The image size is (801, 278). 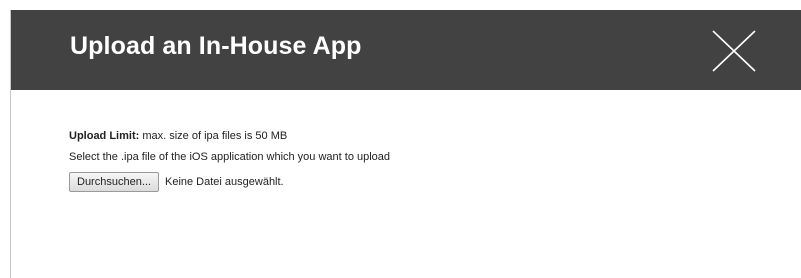 What do you see at coordinates (213, 136) in the screenshot?
I see `upload-limit-text: max. size of ipa files is 50 MB` at bounding box center [213, 136].